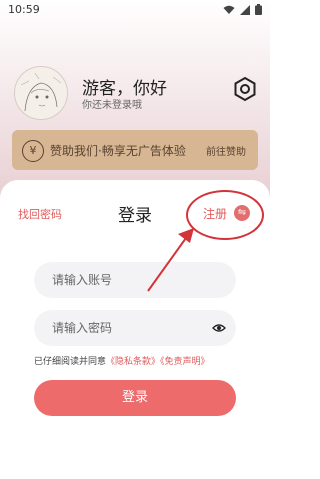  What do you see at coordinates (229, 9) in the screenshot?
I see `wifi-icon` at bounding box center [229, 9].